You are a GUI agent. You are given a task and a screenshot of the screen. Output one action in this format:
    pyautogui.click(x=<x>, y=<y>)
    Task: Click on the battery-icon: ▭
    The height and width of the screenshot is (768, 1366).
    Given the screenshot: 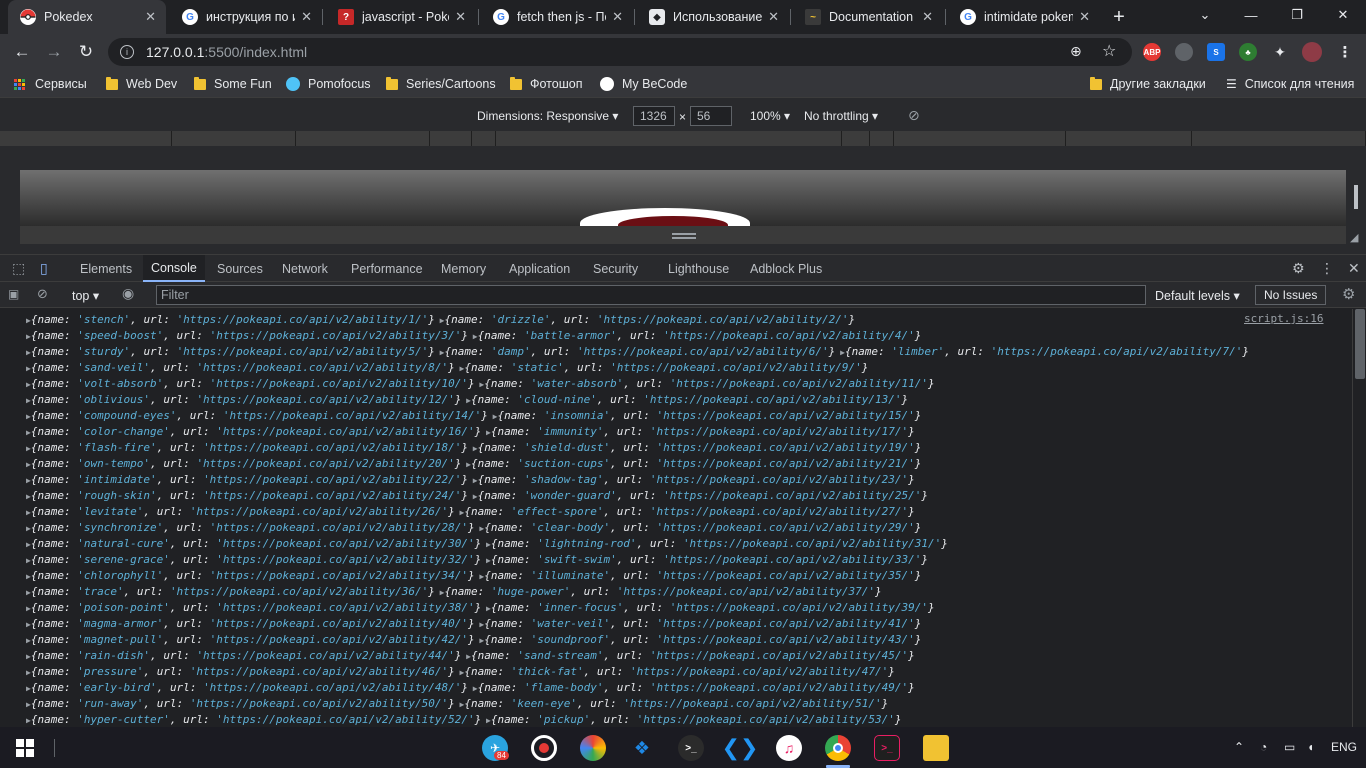 What is the action you would take?
    pyautogui.click(x=1289, y=747)
    